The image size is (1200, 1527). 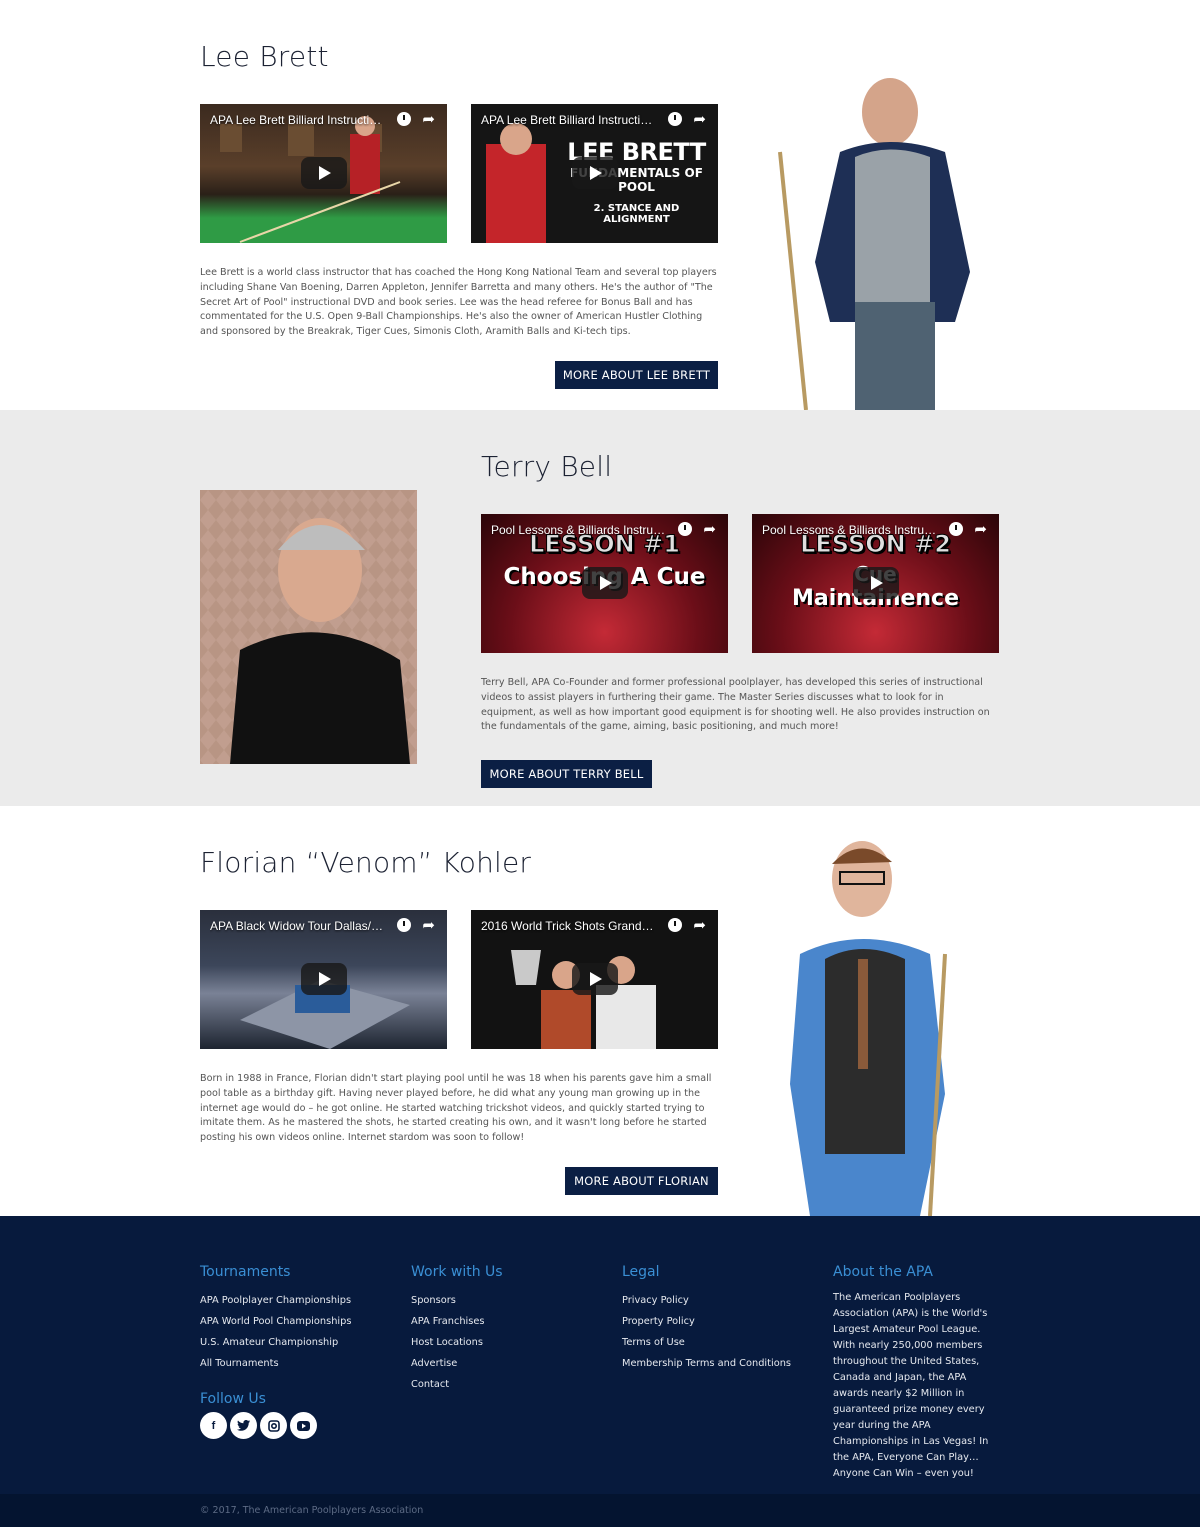 I want to click on footer-link: Advertise, so click(x=457, y=1363).